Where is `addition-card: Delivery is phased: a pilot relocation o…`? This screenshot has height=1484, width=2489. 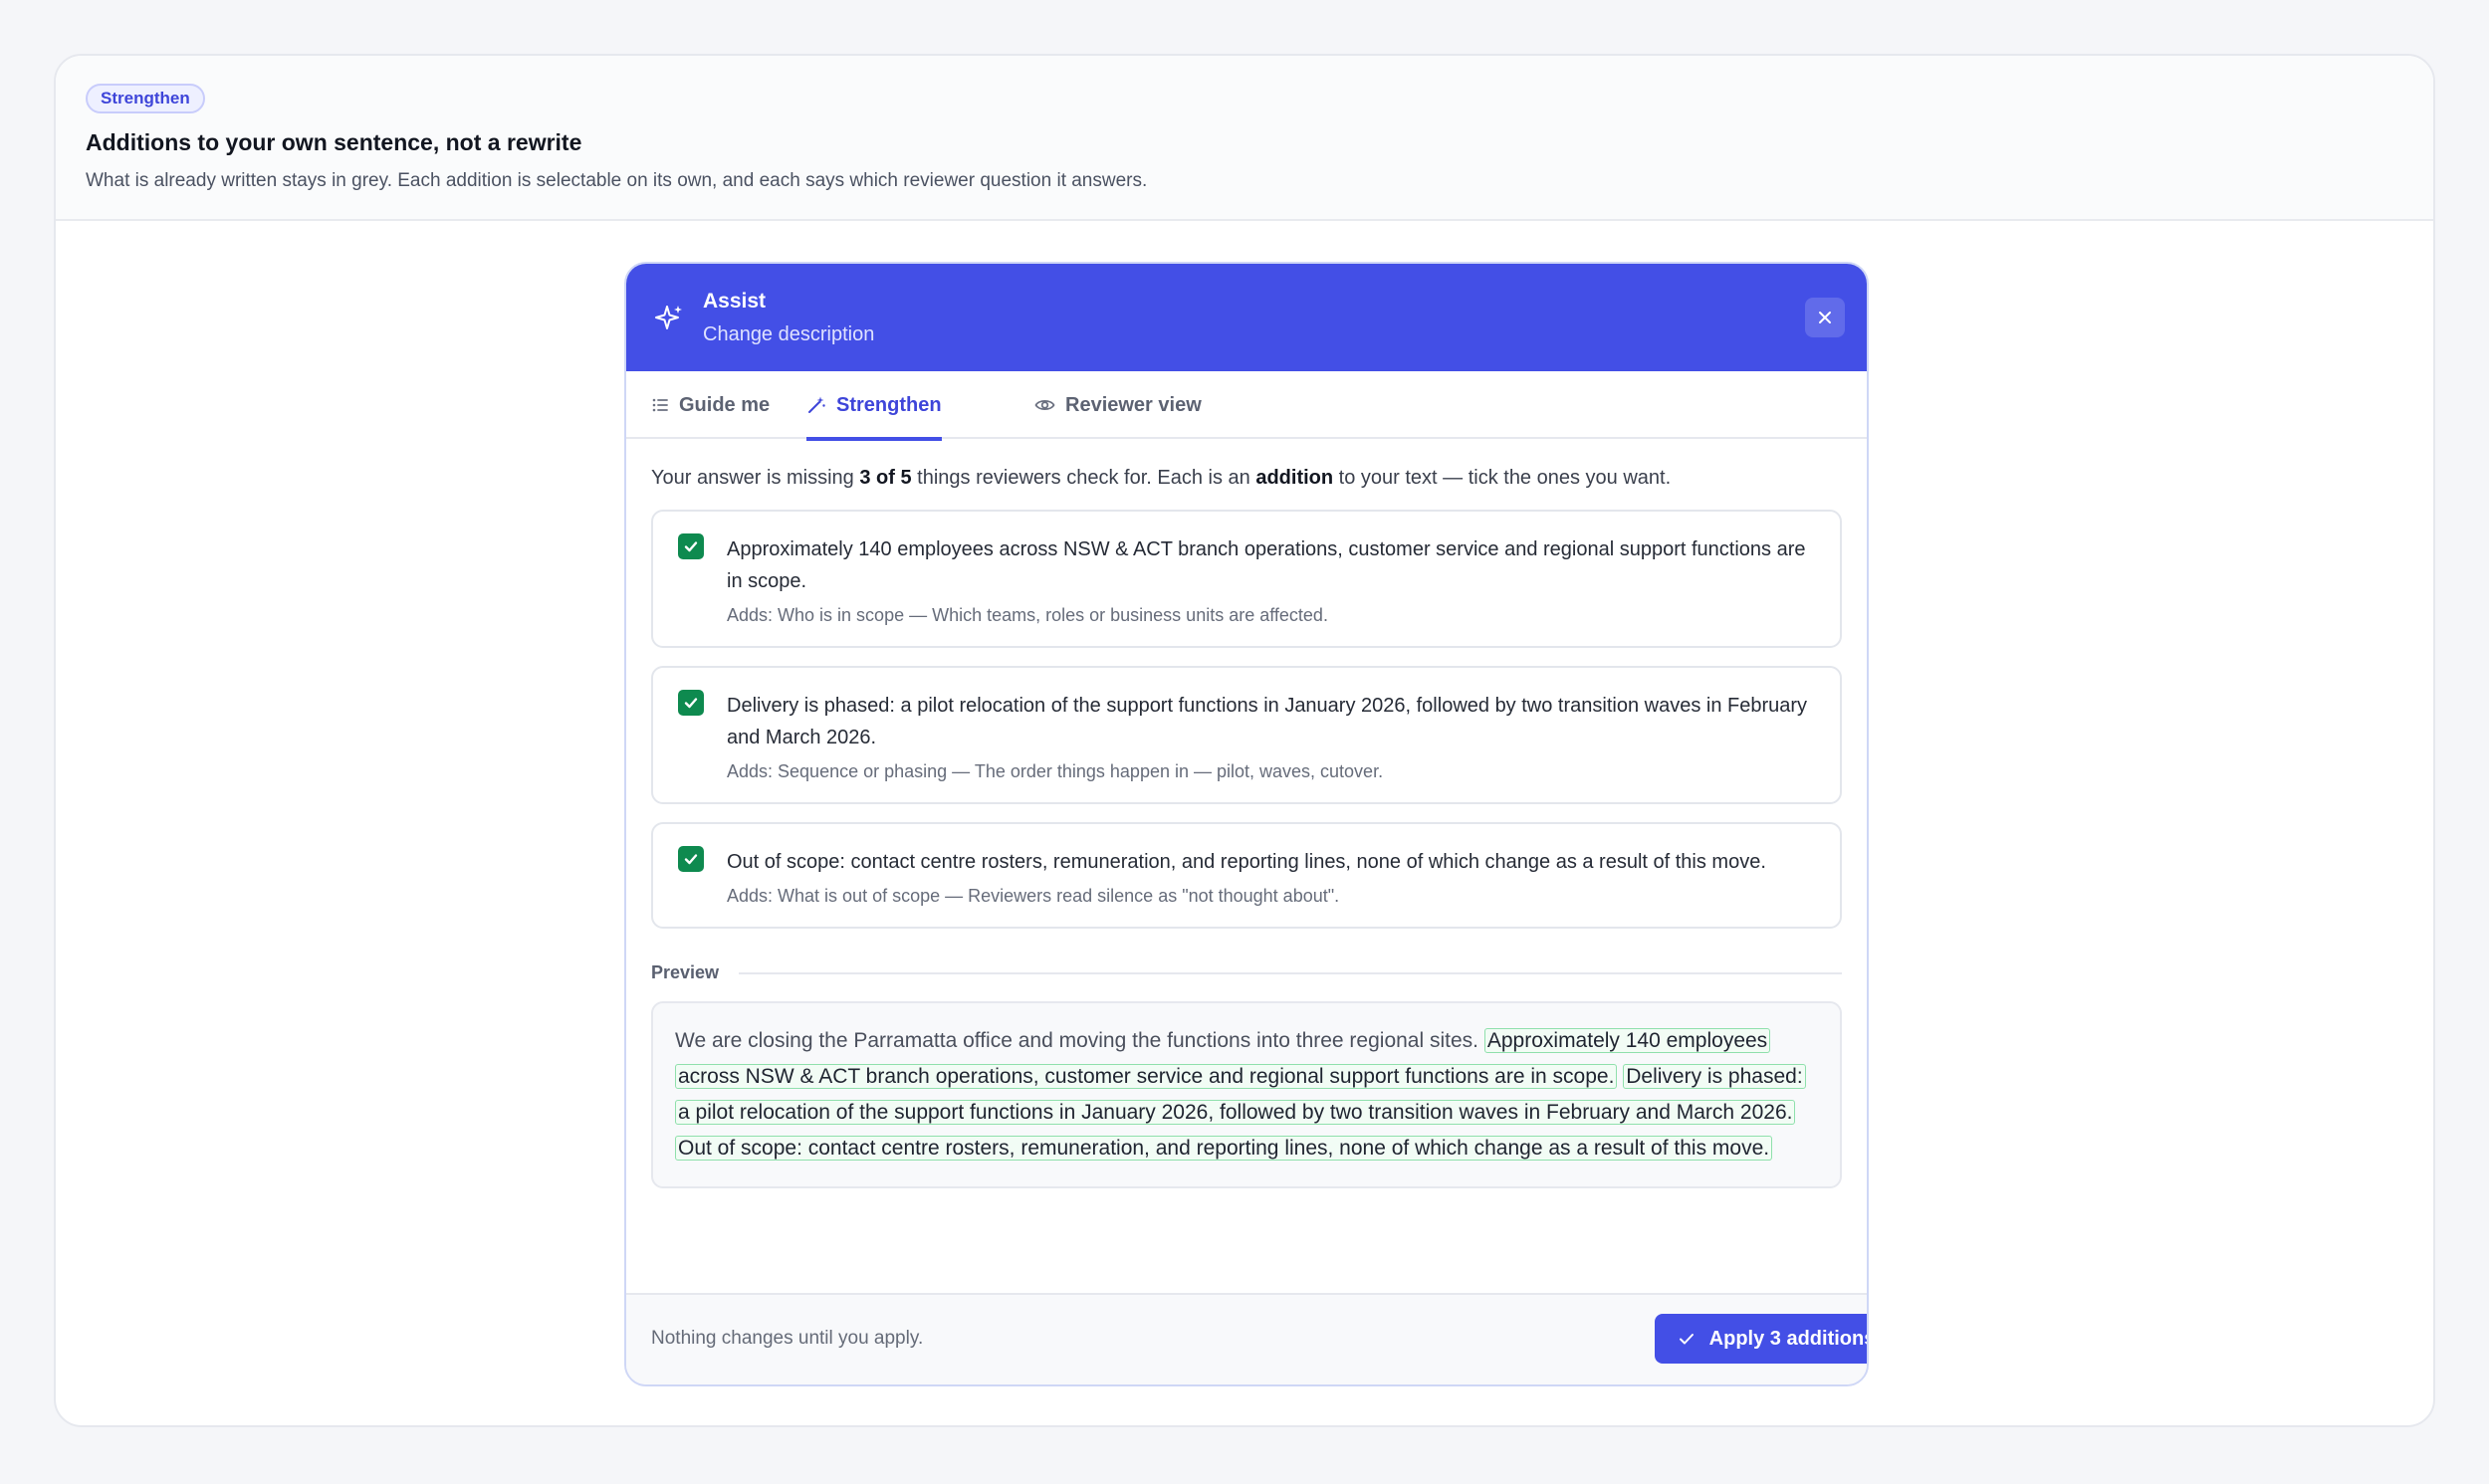 addition-card: Delivery is phased: a pilot relocation o… is located at coordinates (1246, 735).